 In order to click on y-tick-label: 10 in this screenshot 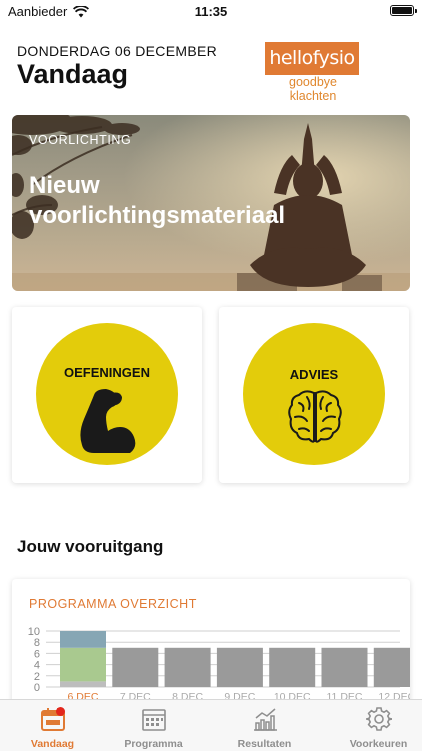, I will do `click(34, 632)`.